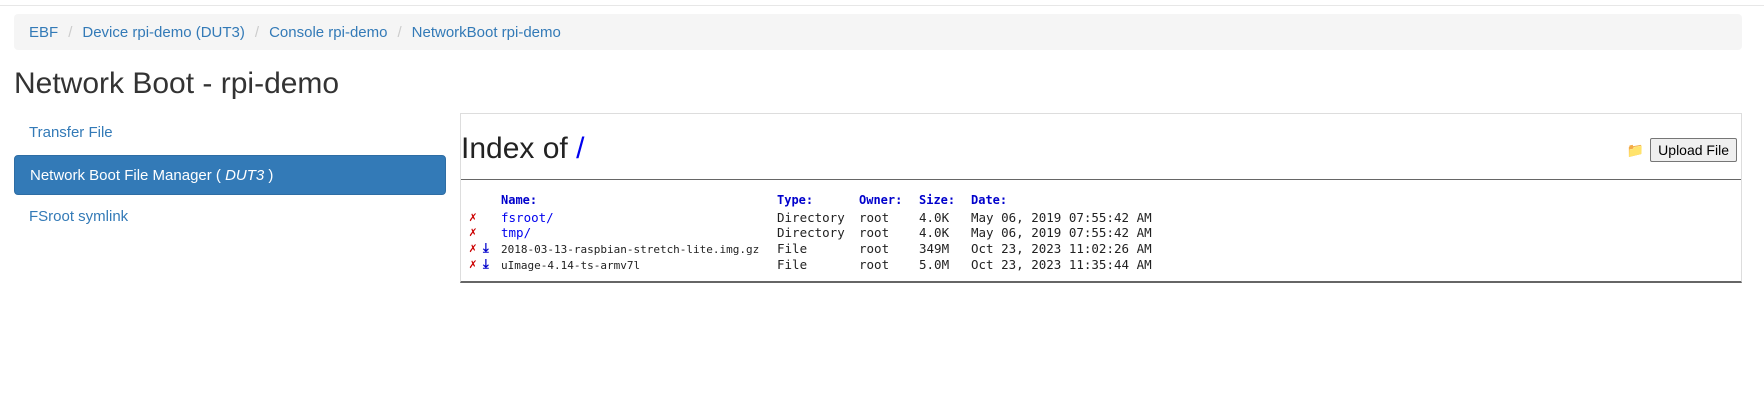 This screenshot has width=1764, height=417. I want to click on upload-area: 📁 Upload File, so click(1682, 150).